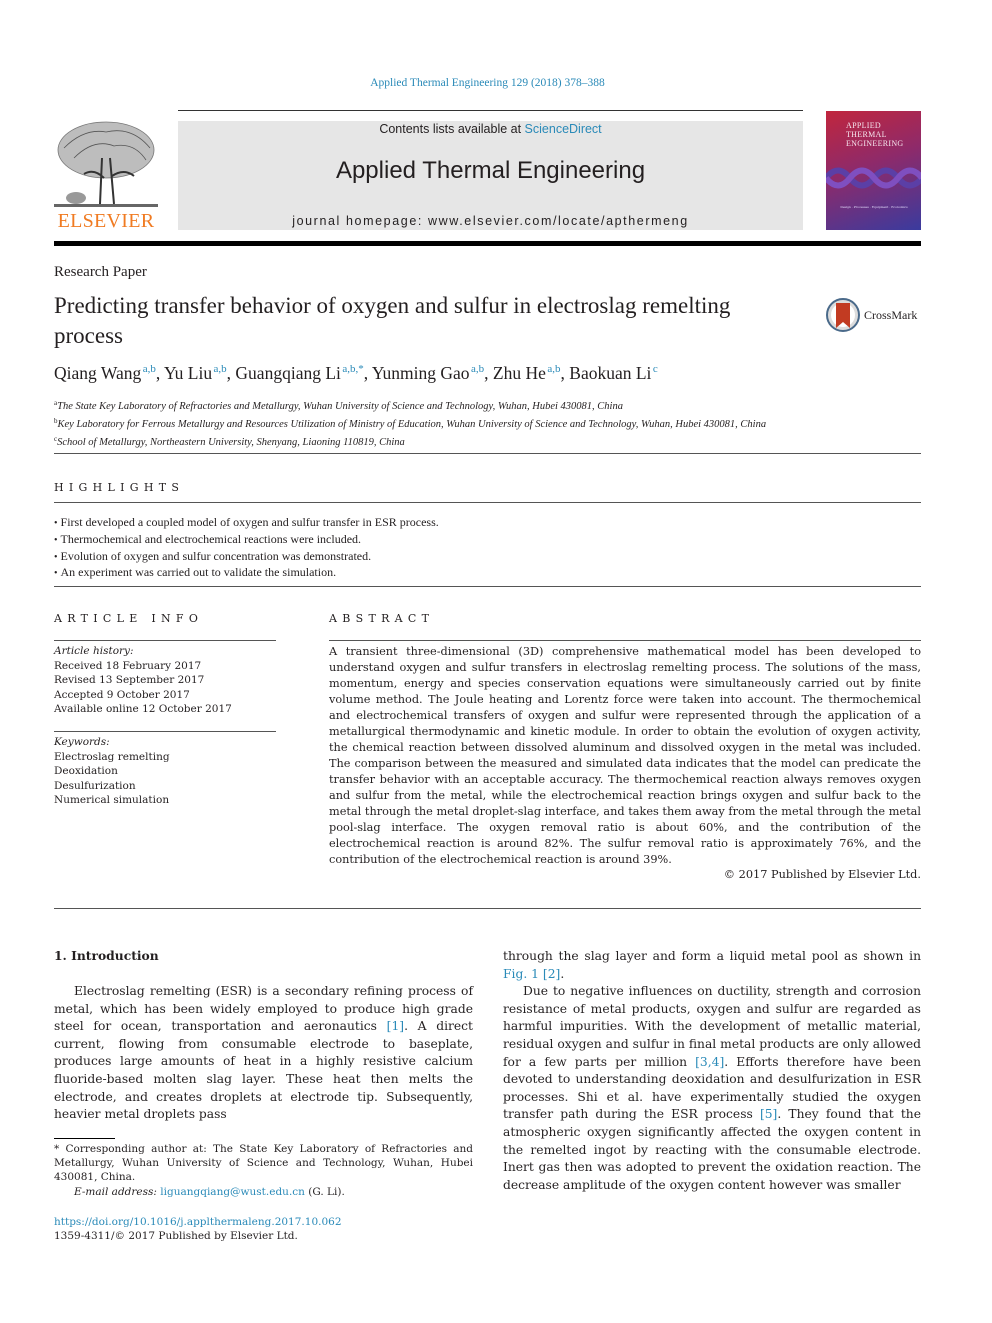 The image size is (992, 1323). I want to click on elsevier-logo: ELSEVIER, so click(106, 175).